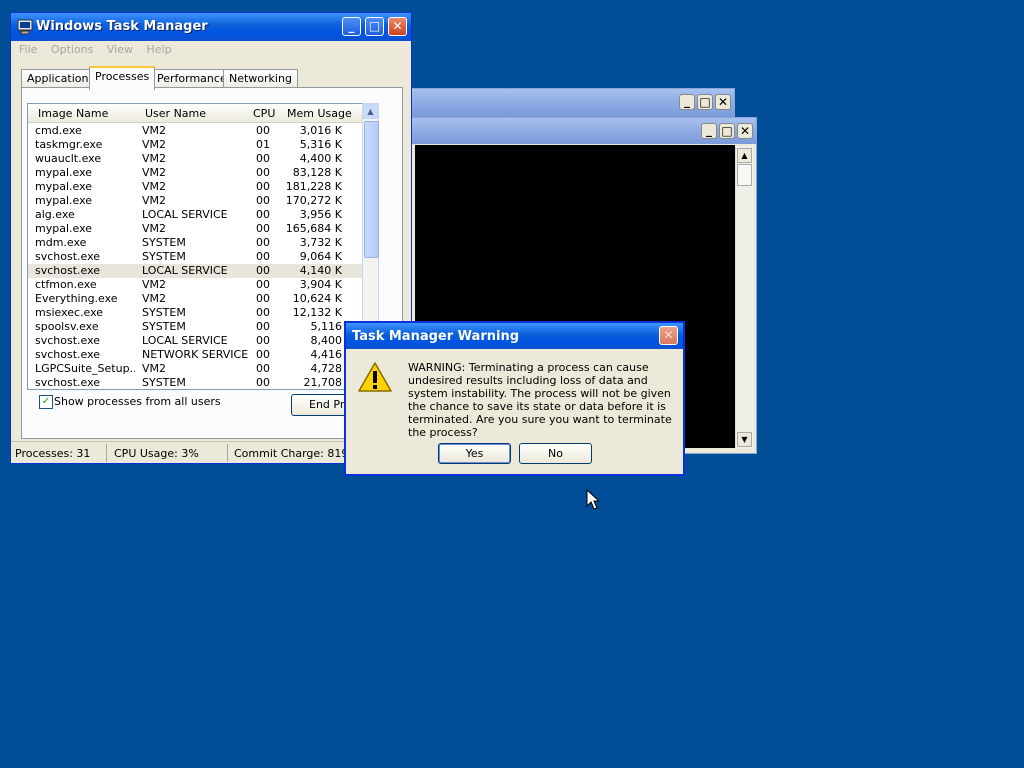 The image size is (1024, 768). Describe the element at coordinates (744, 439) in the screenshot. I see `scroll-down-arrow-icon: ▼` at that location.